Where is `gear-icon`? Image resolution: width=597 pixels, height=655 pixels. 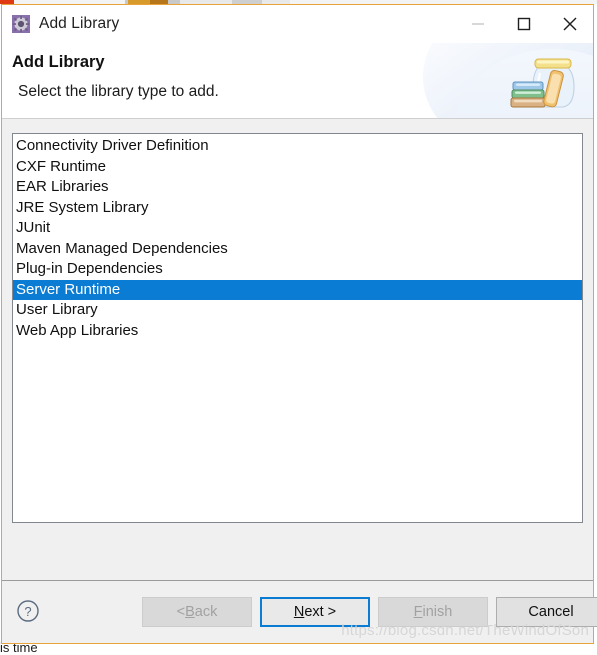
gear-icon is located at coordinates (21, 24).